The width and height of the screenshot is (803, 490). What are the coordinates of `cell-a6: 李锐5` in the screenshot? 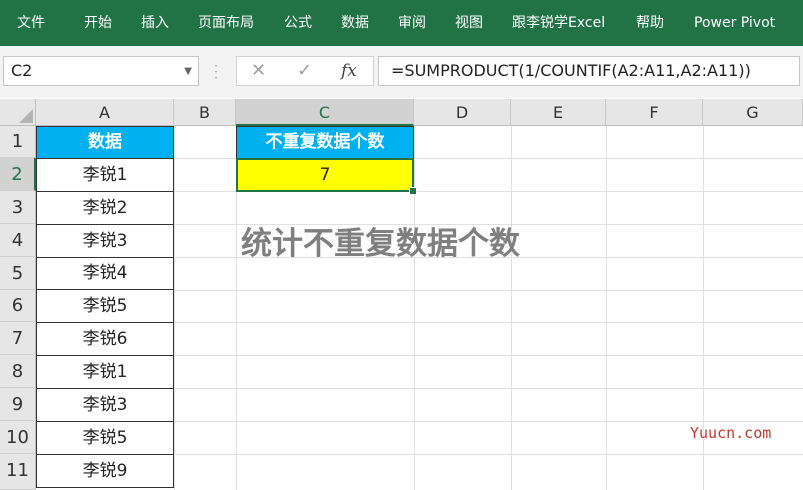 It's located at (105, 306).